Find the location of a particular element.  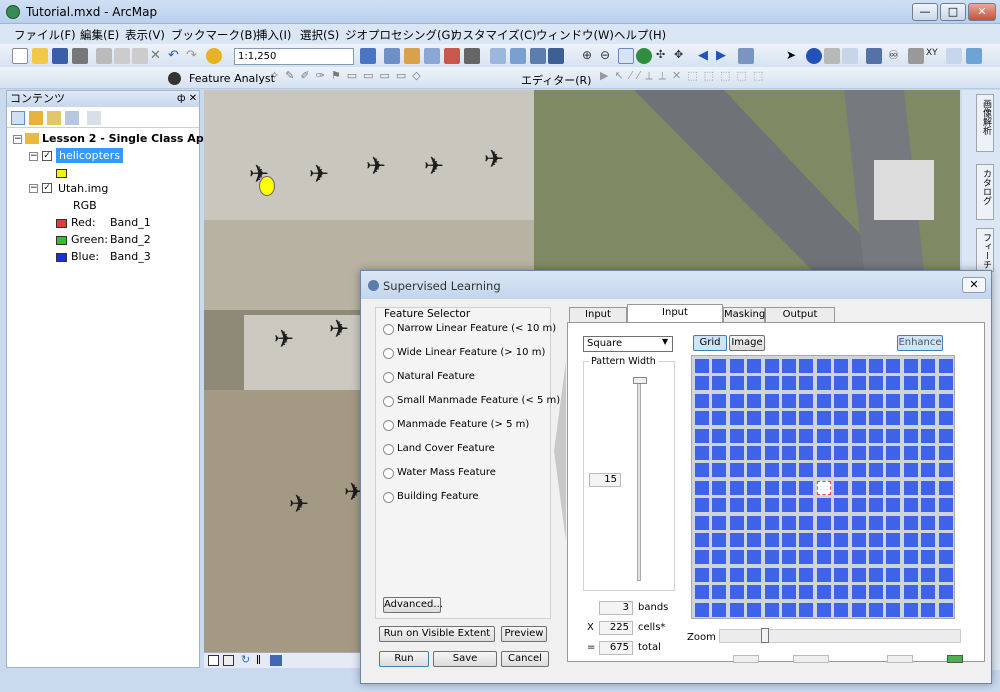

list-by-selection-icon is located at coordinates (72, 118).